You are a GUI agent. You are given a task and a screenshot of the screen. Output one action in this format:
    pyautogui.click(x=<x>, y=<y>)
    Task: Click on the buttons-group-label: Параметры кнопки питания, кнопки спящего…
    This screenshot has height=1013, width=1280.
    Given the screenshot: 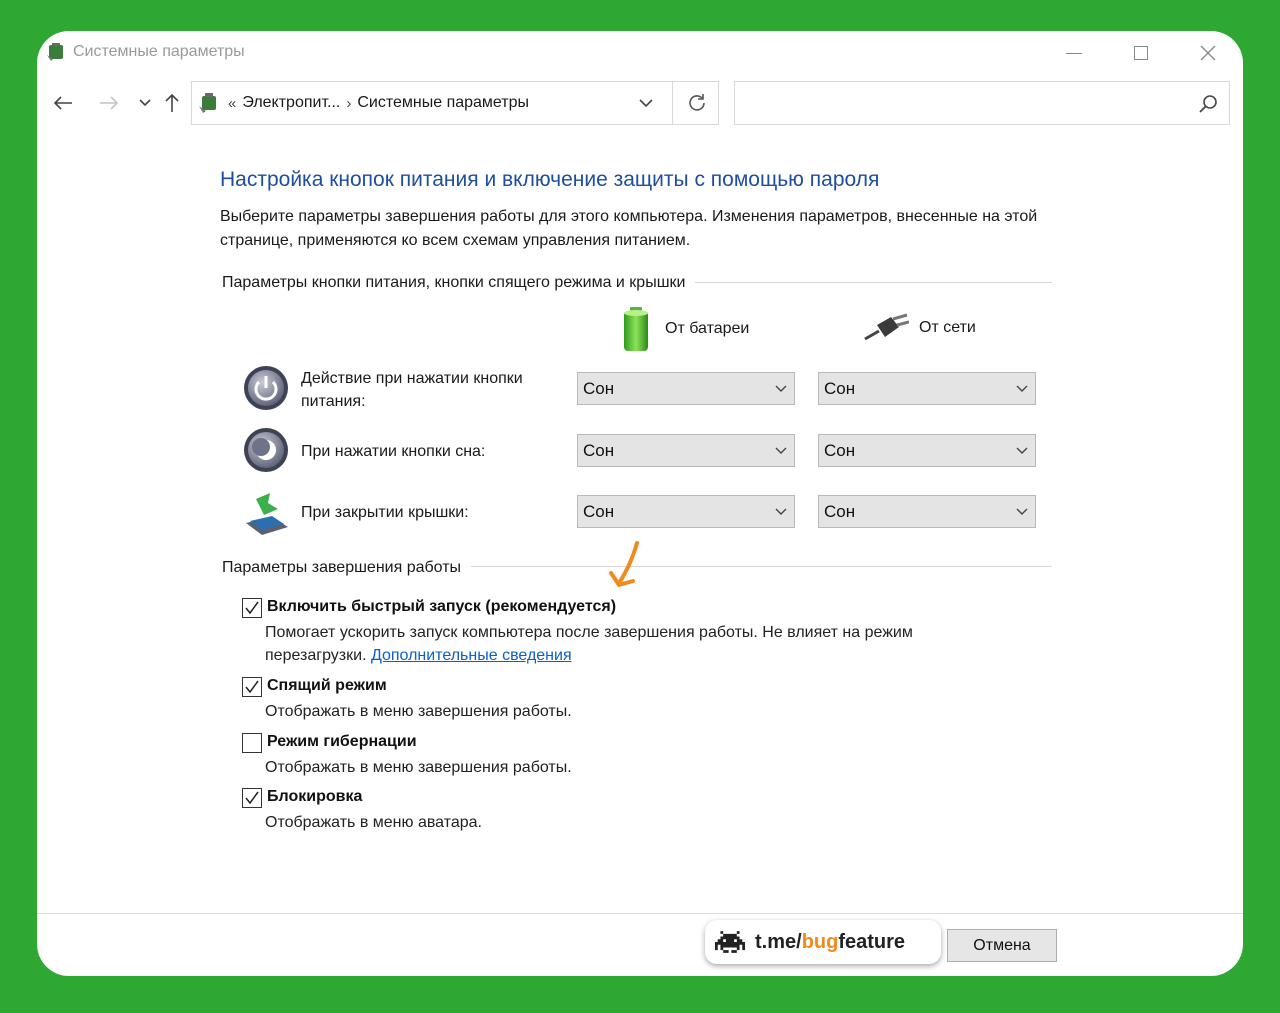 What is the action you would take?
    pyautogui.click(x=459, y=283)
    